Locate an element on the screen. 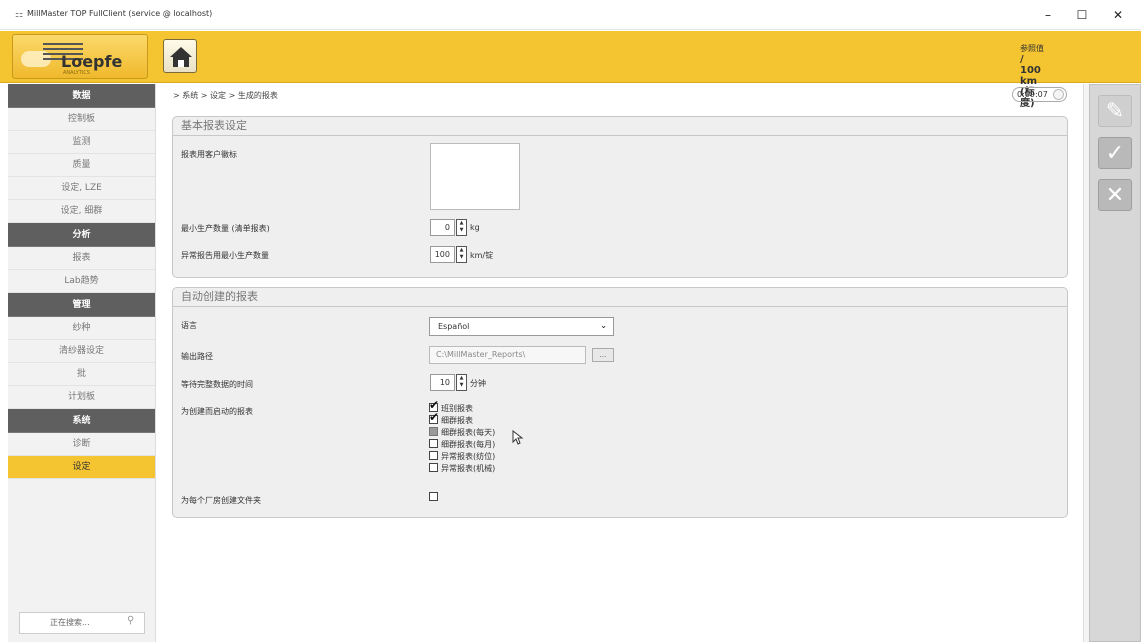 The width and height of the screenshot is (1141, 642). create-folder-checkbox is located at coordinates (435, 497).